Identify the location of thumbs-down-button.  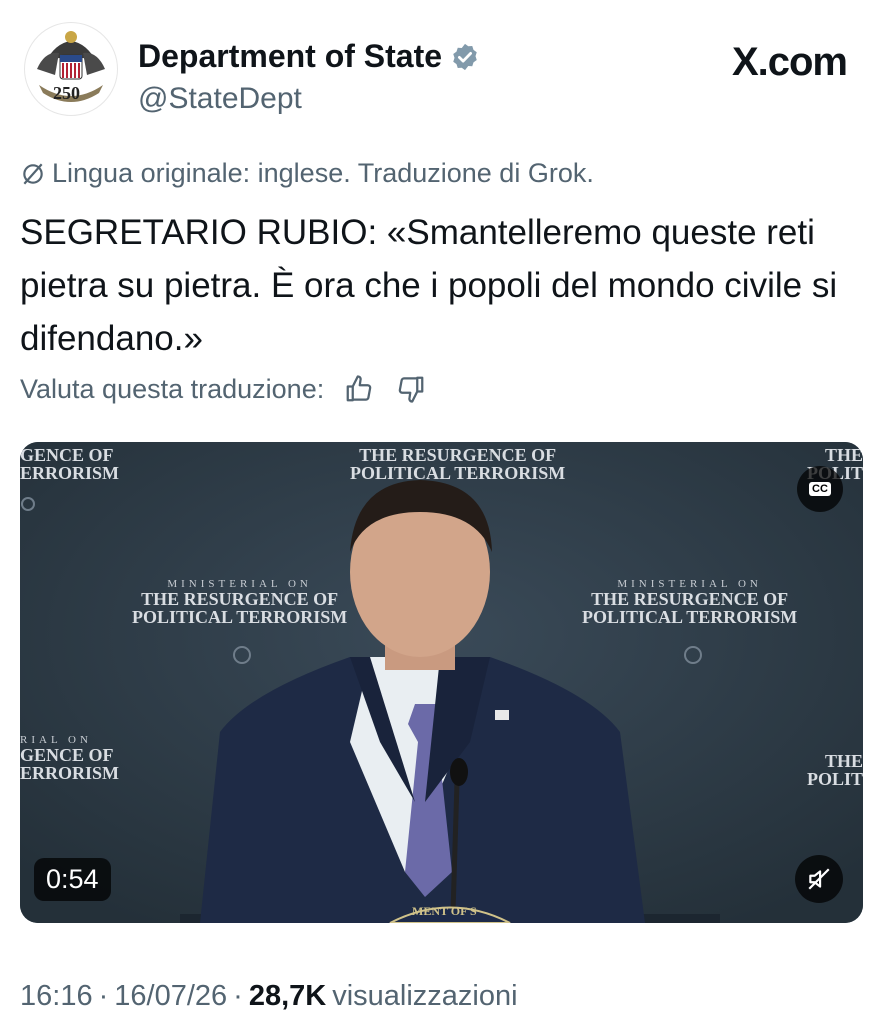
(411, 389).